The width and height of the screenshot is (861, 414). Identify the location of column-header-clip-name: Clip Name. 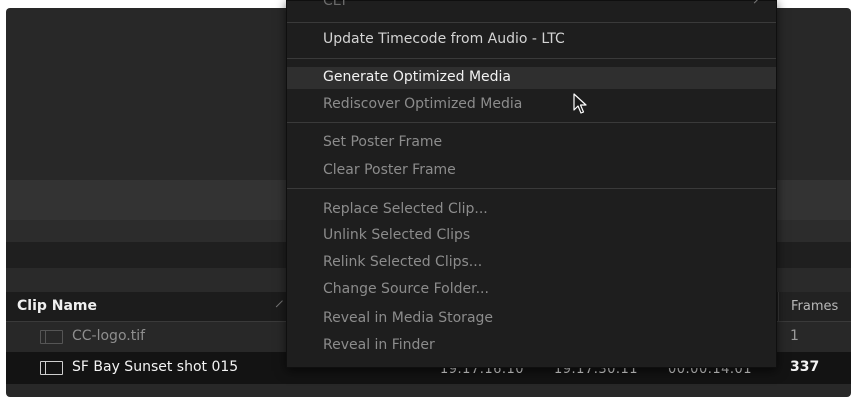
(57, 306).